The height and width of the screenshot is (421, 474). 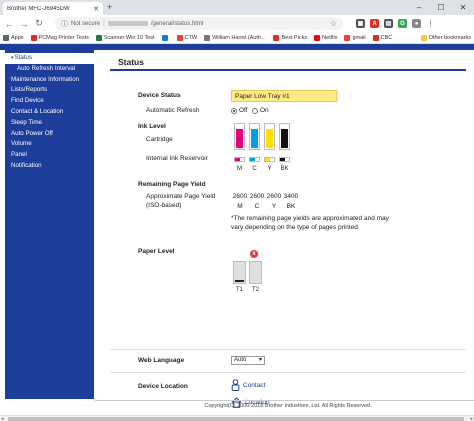 What do you see at coordinates (19, 155) in the screenshot?
I see `sidebar-item-label: Panel` at bounding box center [19, 155].